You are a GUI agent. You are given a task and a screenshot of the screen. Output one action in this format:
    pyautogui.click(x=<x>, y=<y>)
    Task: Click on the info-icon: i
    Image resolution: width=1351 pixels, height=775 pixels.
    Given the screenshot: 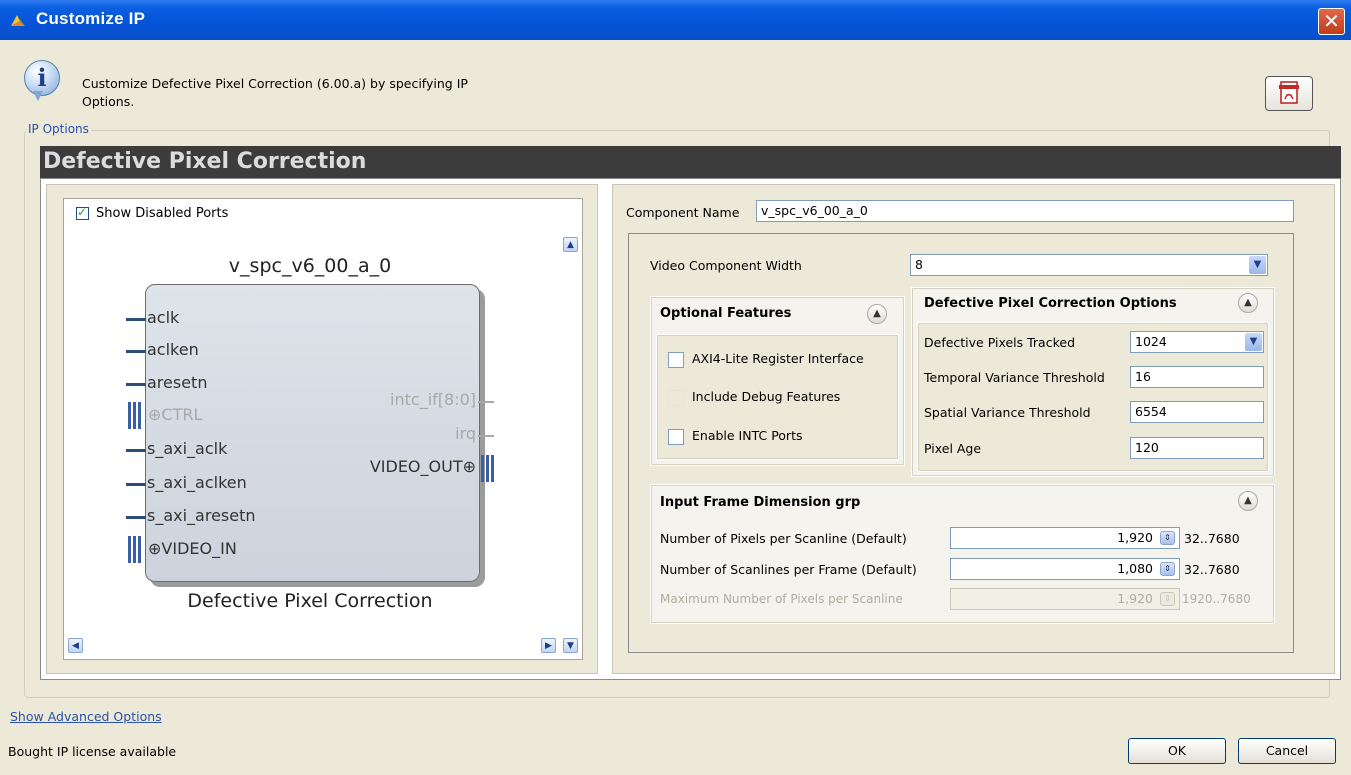 What is the action you would take?
    pyautogui.click(x=42, y=80)
    